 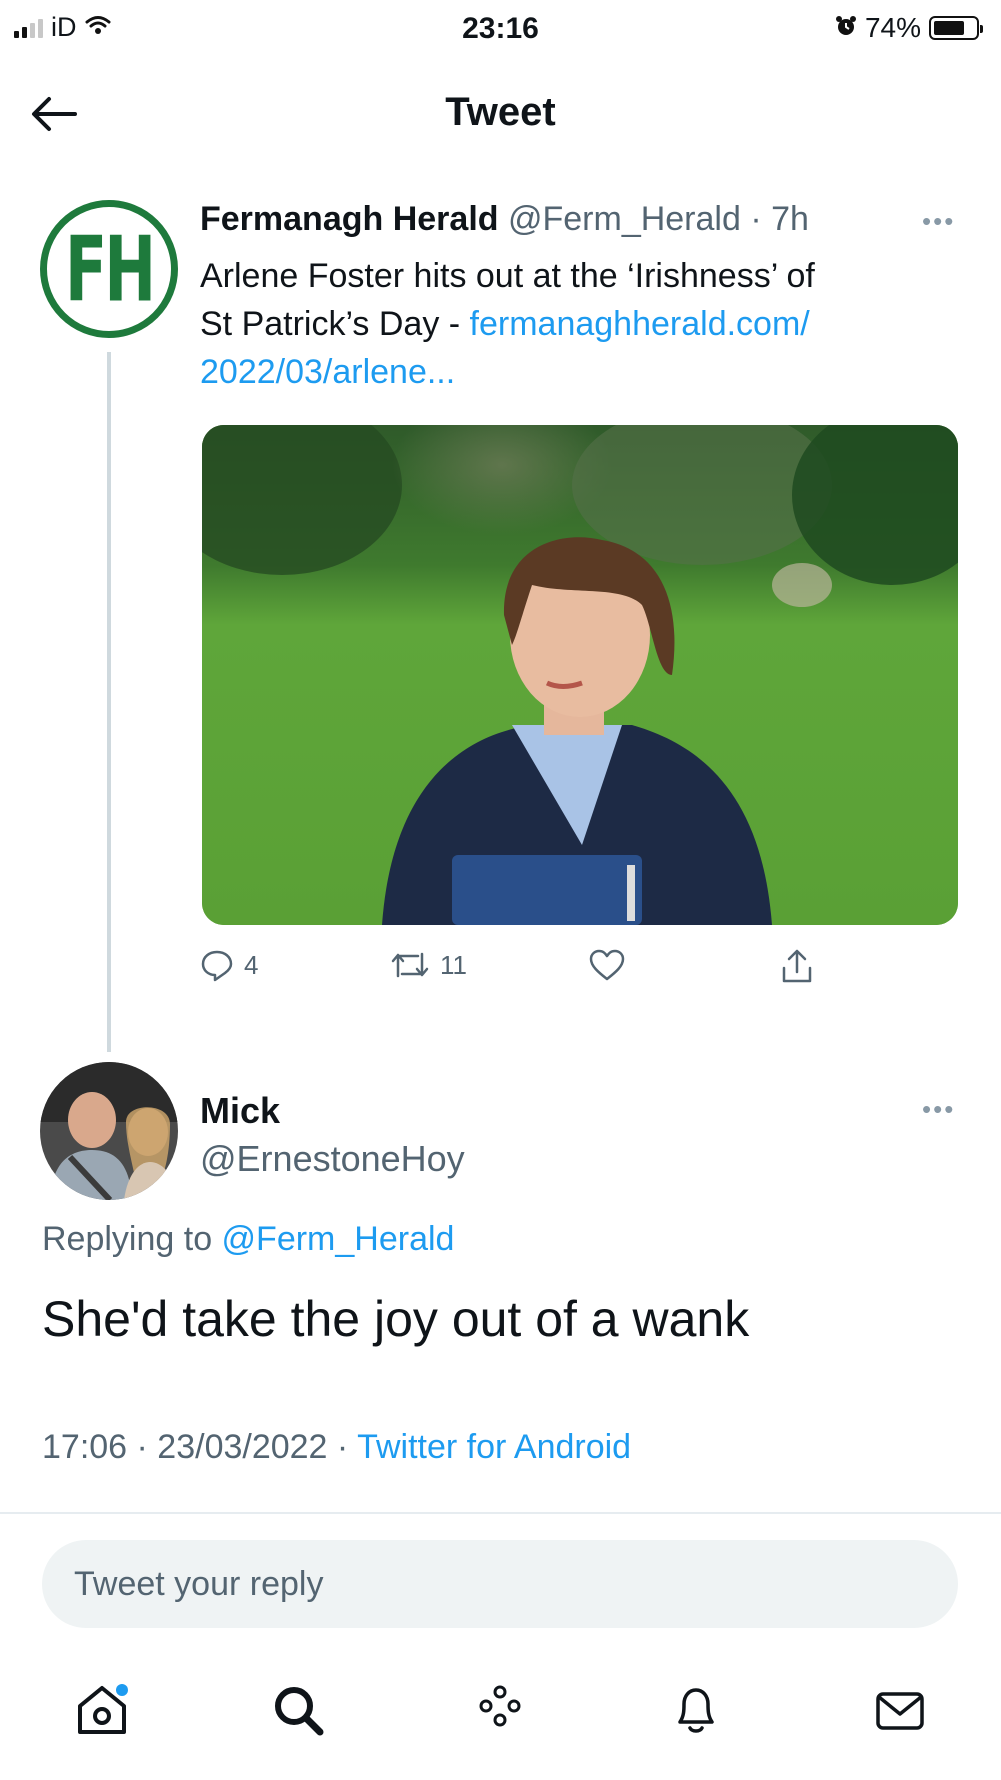 I want to click on bottom-tab-bar, so click(x=500, y=1710).